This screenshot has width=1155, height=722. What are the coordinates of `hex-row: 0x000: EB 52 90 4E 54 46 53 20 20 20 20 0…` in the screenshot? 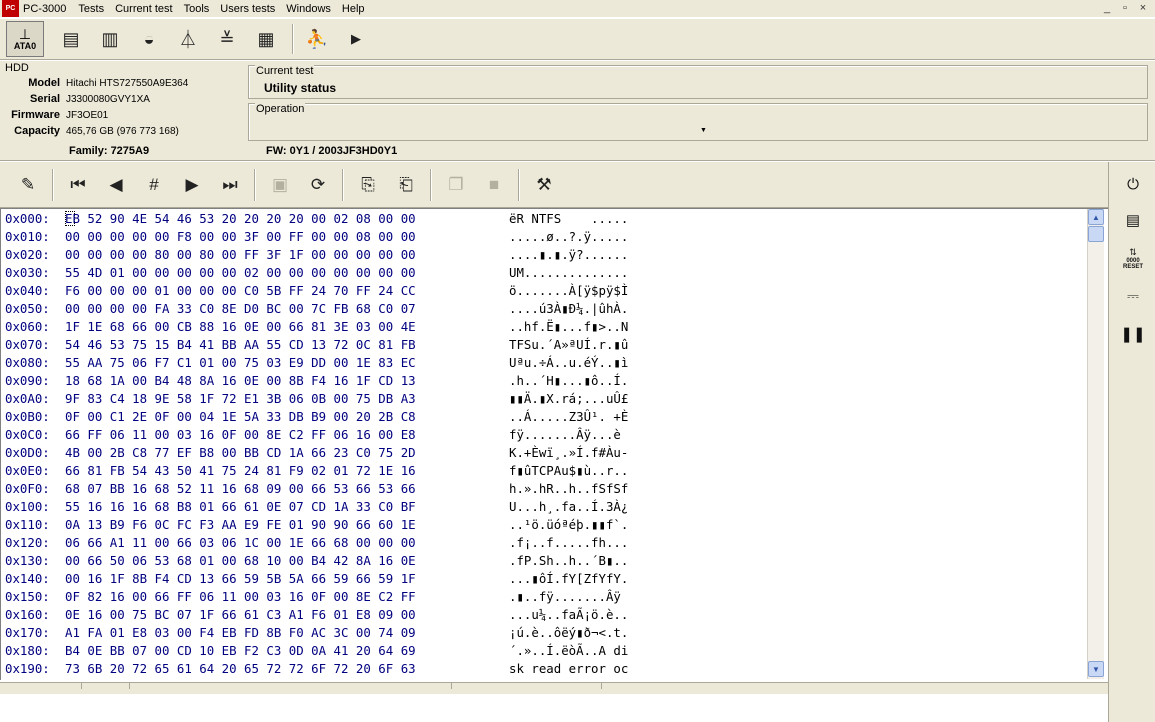 It's located at (337, 219).